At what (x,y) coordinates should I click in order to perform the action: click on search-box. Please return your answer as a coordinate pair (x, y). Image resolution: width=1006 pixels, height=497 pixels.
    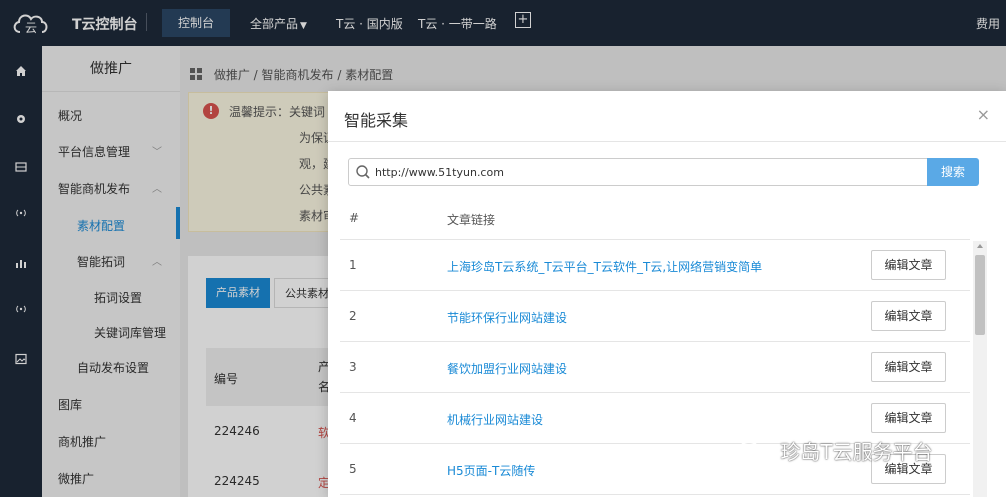
    Looking at the image, I should click on (648, 172).